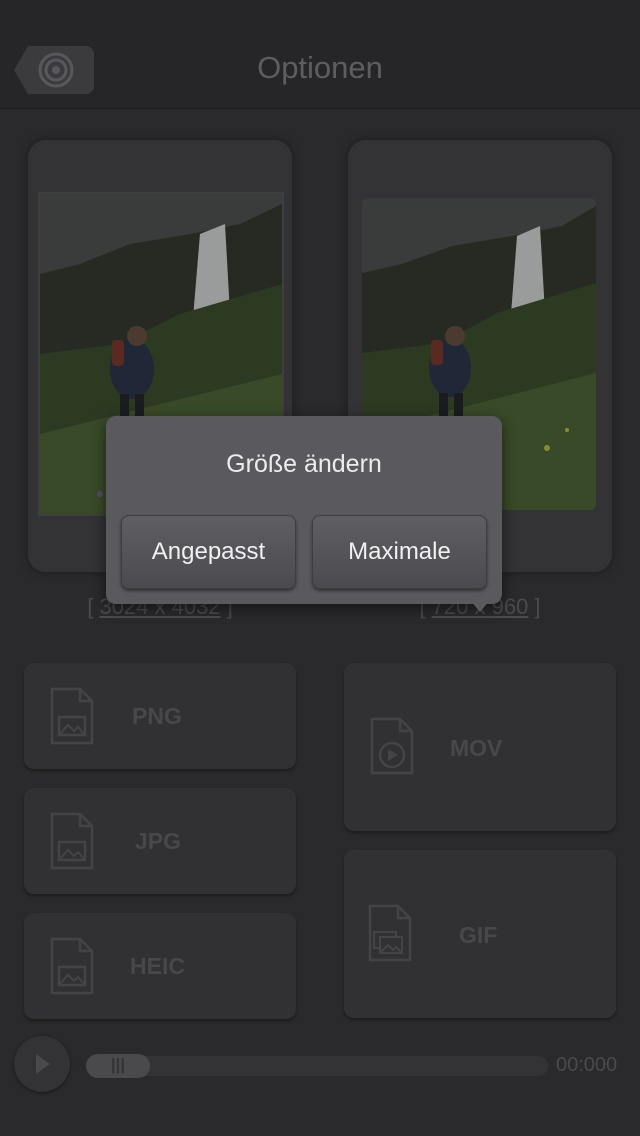 The width and height of the screenshot is (640, 1136). I want to click on gif-label: GIF, so click(478, 935).